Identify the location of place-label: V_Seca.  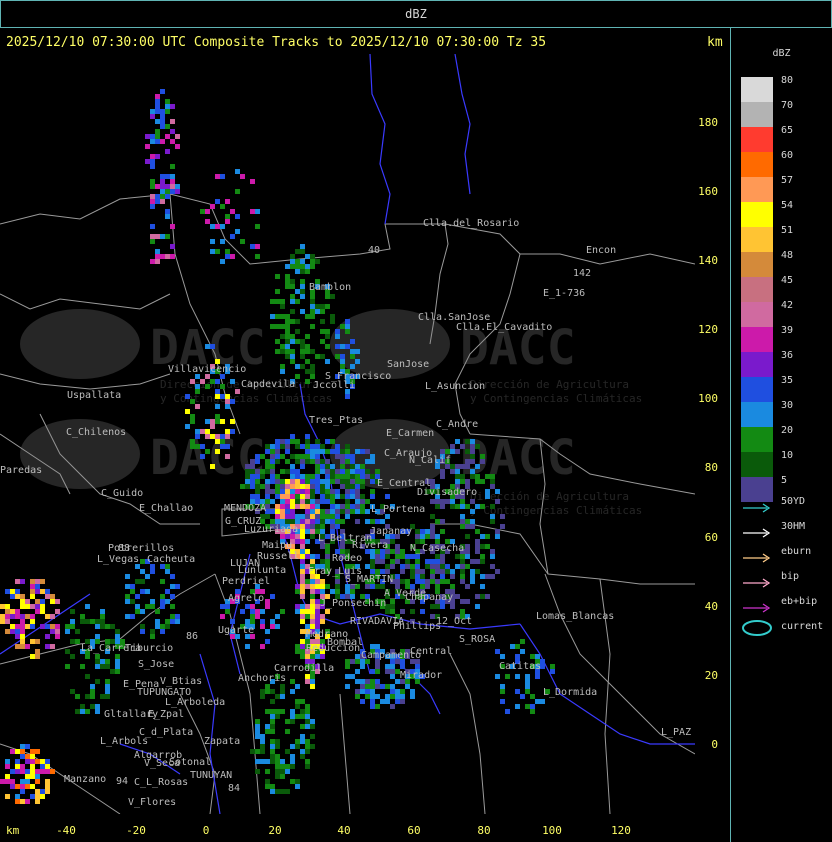
(162, 763).